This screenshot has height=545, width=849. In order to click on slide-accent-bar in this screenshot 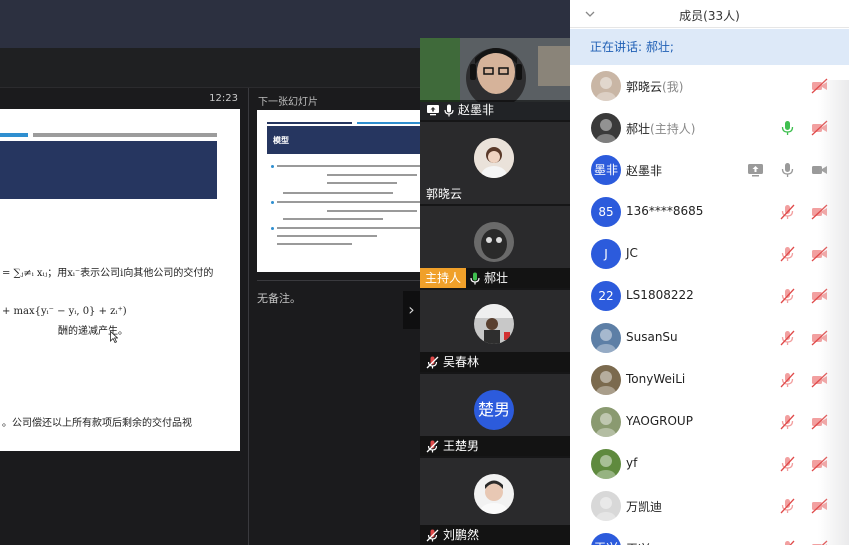, I will do `click(14, 135)`.